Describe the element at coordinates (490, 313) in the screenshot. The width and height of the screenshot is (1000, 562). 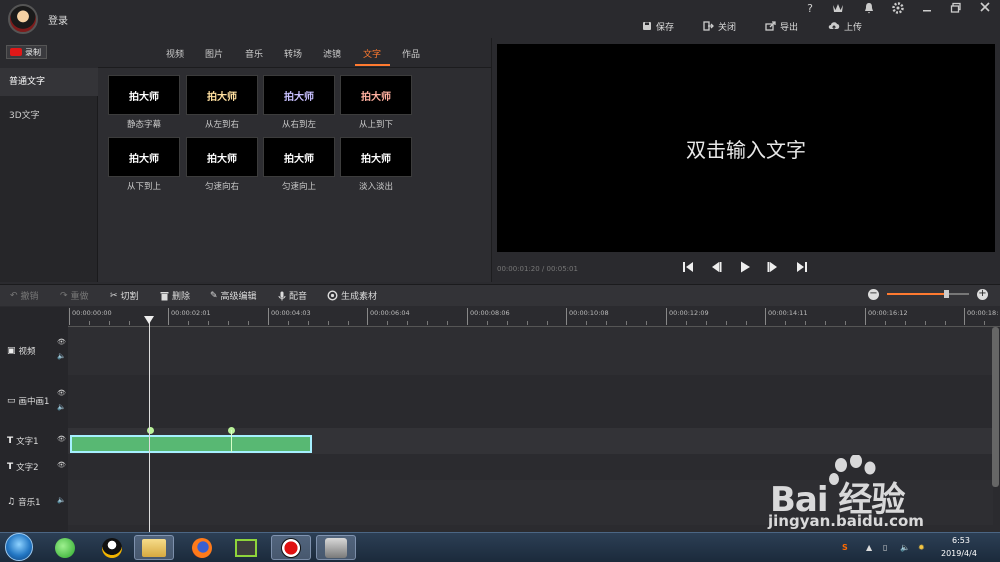
I see `ruler-label: 00:00:08:06` at that location.